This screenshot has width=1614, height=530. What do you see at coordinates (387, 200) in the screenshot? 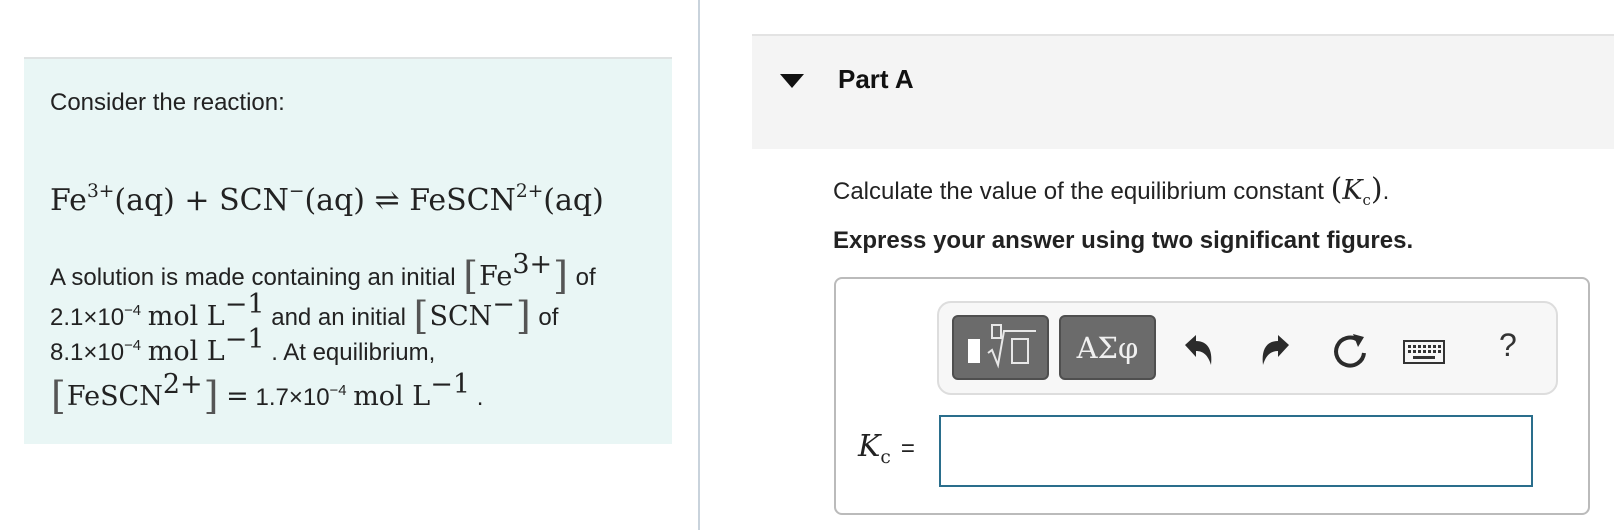
I see `equilibrium-arrow: ⇌` at bounding box center [387, 200].